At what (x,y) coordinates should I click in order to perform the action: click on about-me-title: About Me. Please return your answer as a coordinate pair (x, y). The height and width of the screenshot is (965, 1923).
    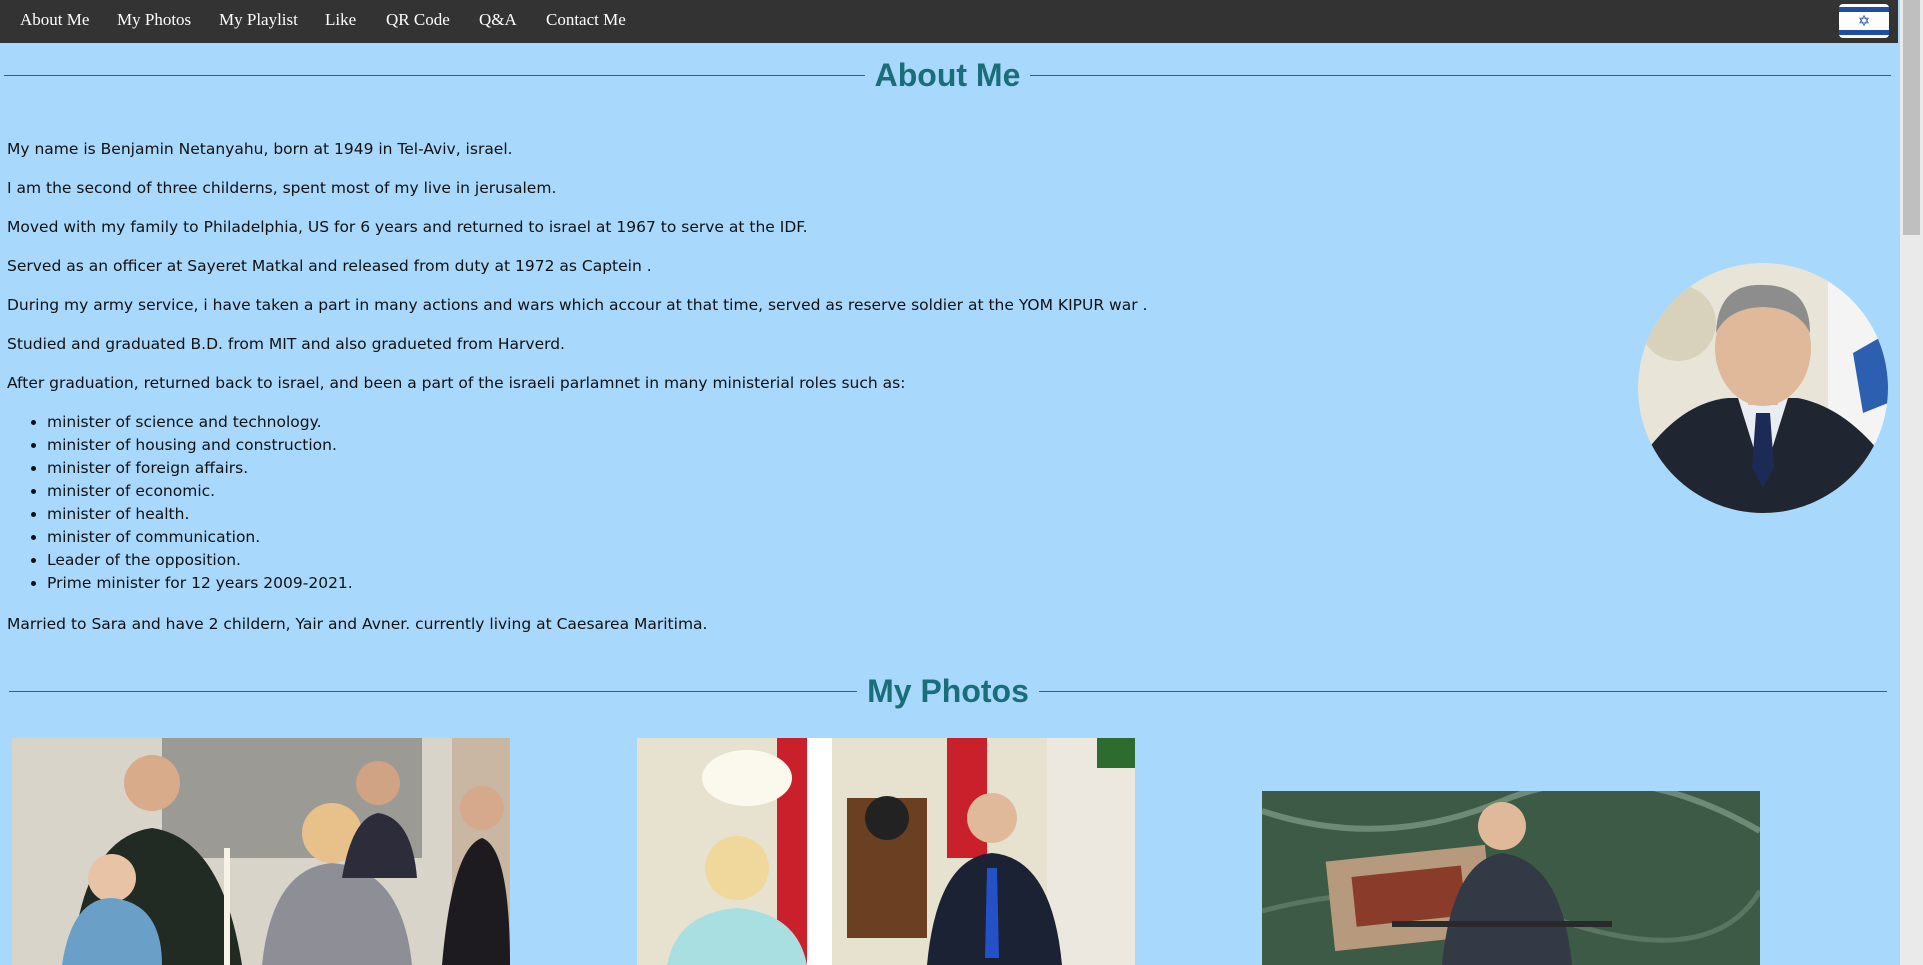
    Looking at the image, I should click on (947, 75).